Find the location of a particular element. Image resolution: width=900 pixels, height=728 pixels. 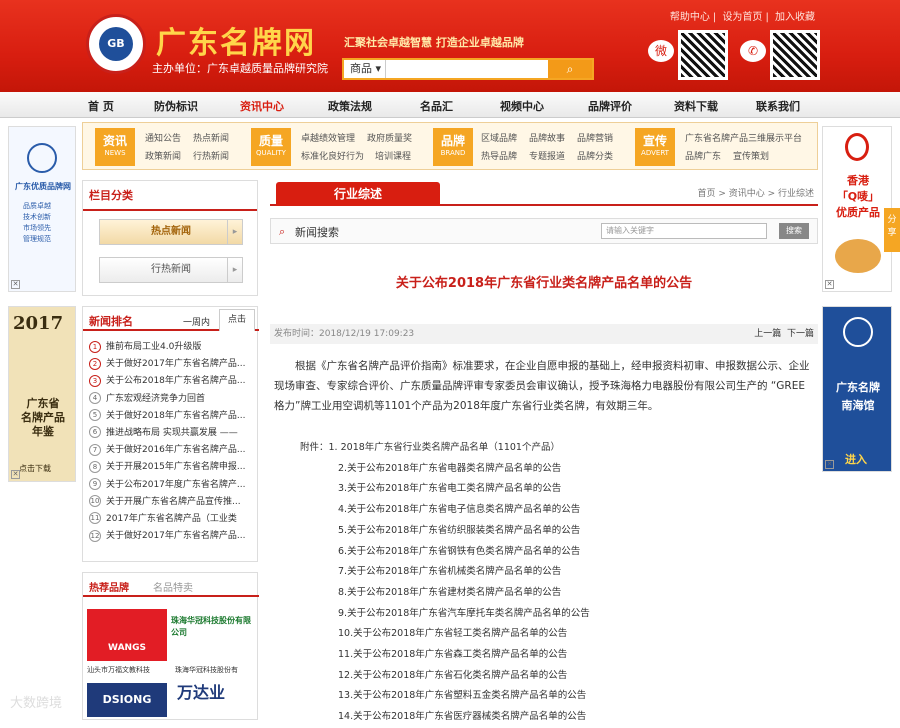

news-search-button: 搜索 is located at coordinates (794, 231).